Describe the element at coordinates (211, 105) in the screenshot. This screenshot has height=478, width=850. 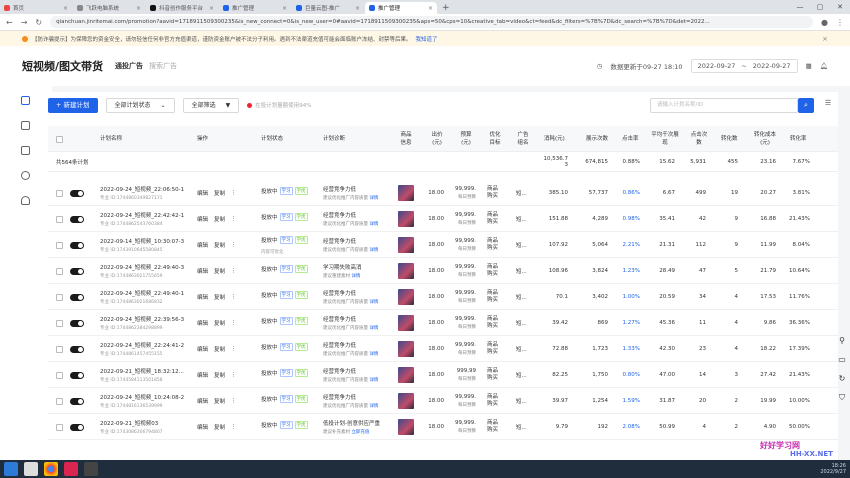
I see `filter-button: 全部筛选 ▼` at that location.